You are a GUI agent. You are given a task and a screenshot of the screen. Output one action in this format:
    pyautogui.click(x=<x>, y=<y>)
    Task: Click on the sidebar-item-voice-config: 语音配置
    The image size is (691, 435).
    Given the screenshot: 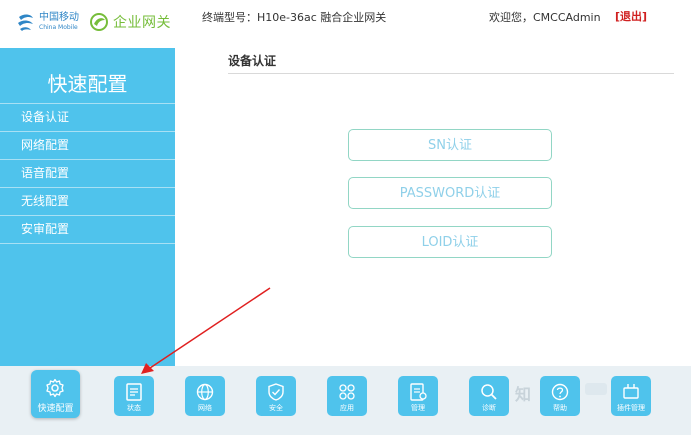 What is the action you would take?
    pyautogui.click(x=87, y=174)
    